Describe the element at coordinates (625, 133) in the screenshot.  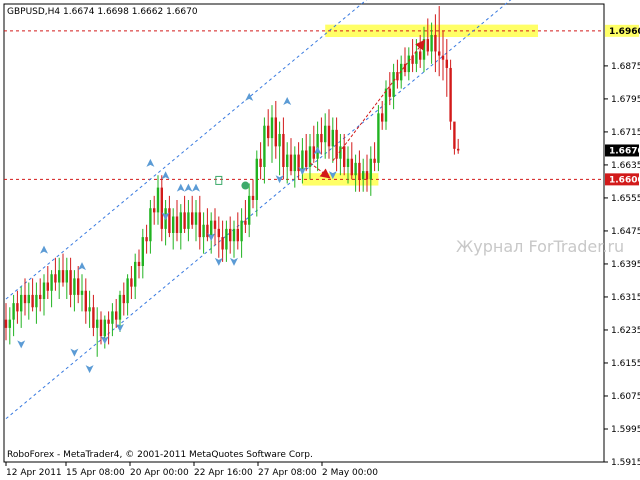
I see `y-tick-label: 1.6715` at that location.